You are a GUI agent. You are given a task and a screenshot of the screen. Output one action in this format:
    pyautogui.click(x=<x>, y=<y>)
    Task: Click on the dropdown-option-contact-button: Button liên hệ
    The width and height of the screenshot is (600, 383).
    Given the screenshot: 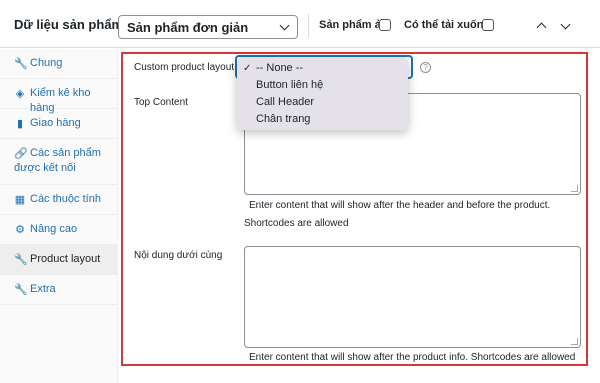 What is the action you would take?
    pyautogui.click(x=322, y=85)
    